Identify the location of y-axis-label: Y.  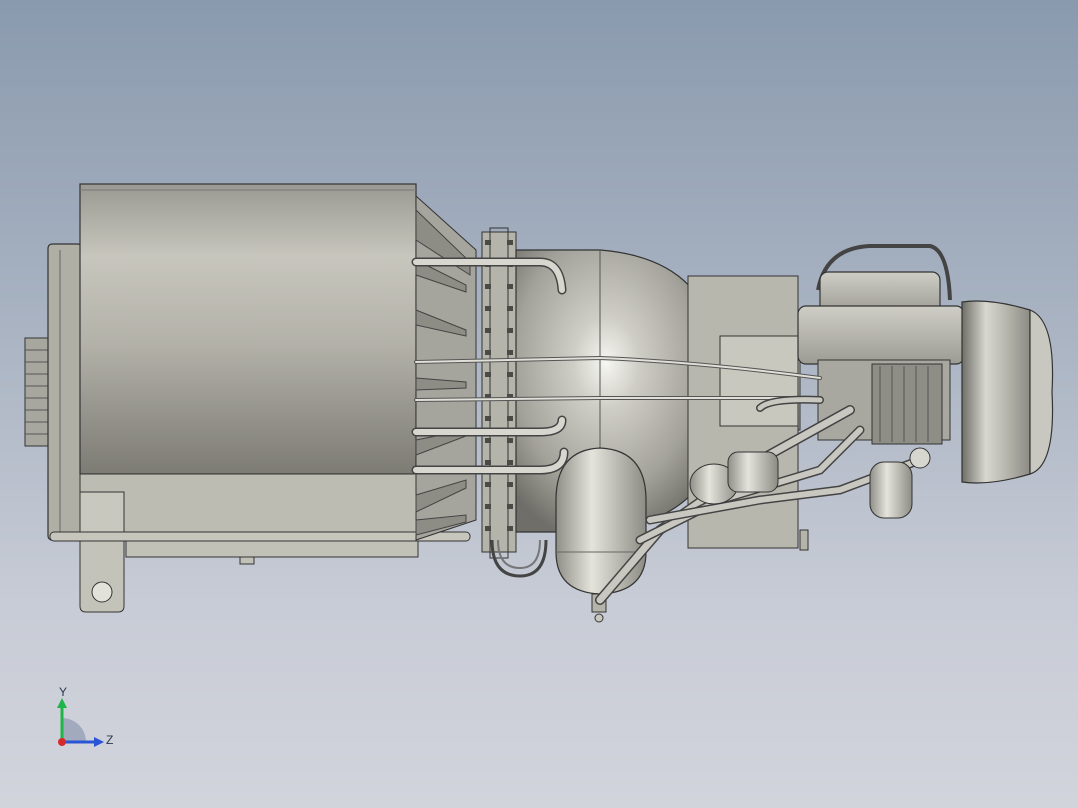
(63, 692).